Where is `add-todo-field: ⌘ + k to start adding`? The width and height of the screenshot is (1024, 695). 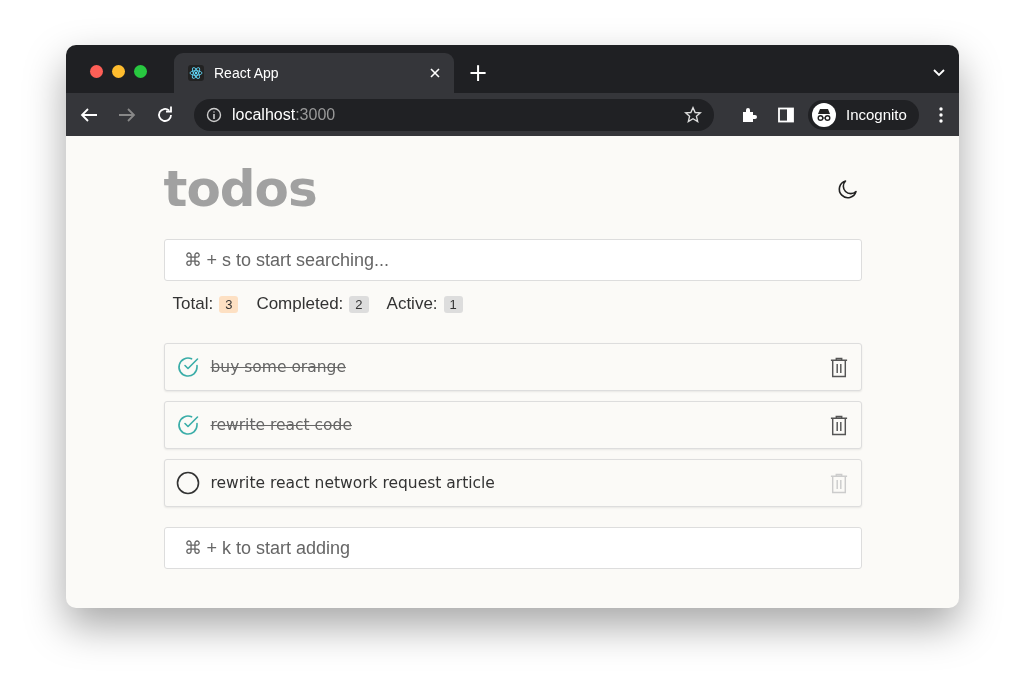 add-todo-field: ⌘ + k to start adding is located at coordinates (512, 548).